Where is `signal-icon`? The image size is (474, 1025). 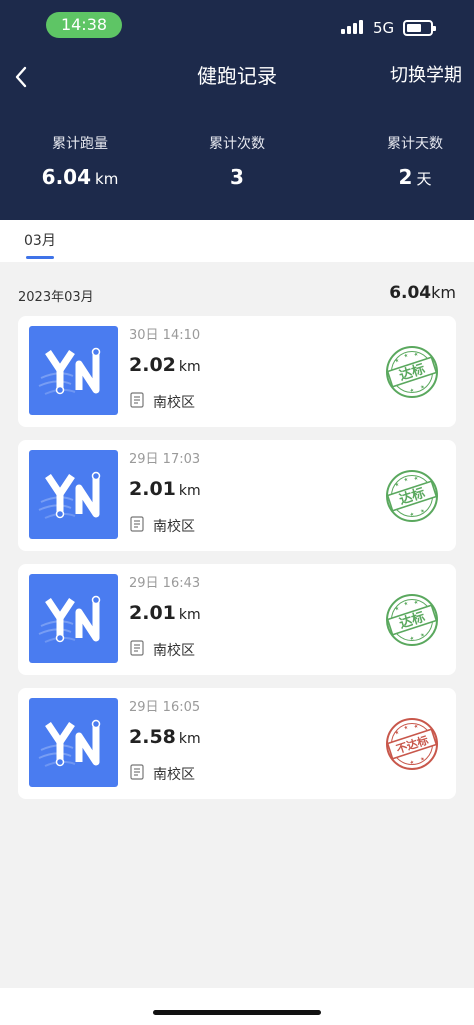 signal-icon is located at coordinates (354, 26).